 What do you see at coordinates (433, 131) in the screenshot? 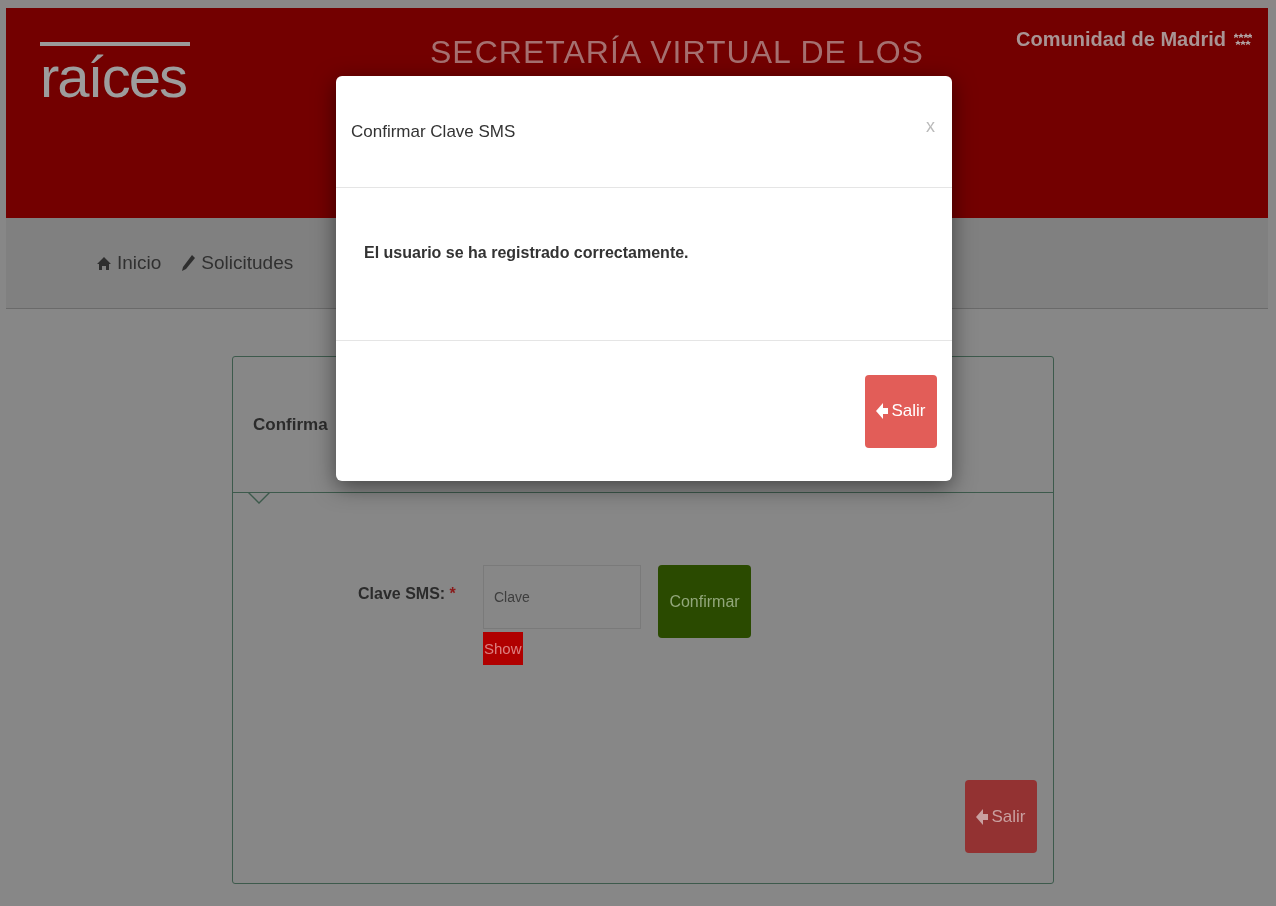
I see `dialog-title: Confirmar Clave SMS` at bounding box center [433, 131].